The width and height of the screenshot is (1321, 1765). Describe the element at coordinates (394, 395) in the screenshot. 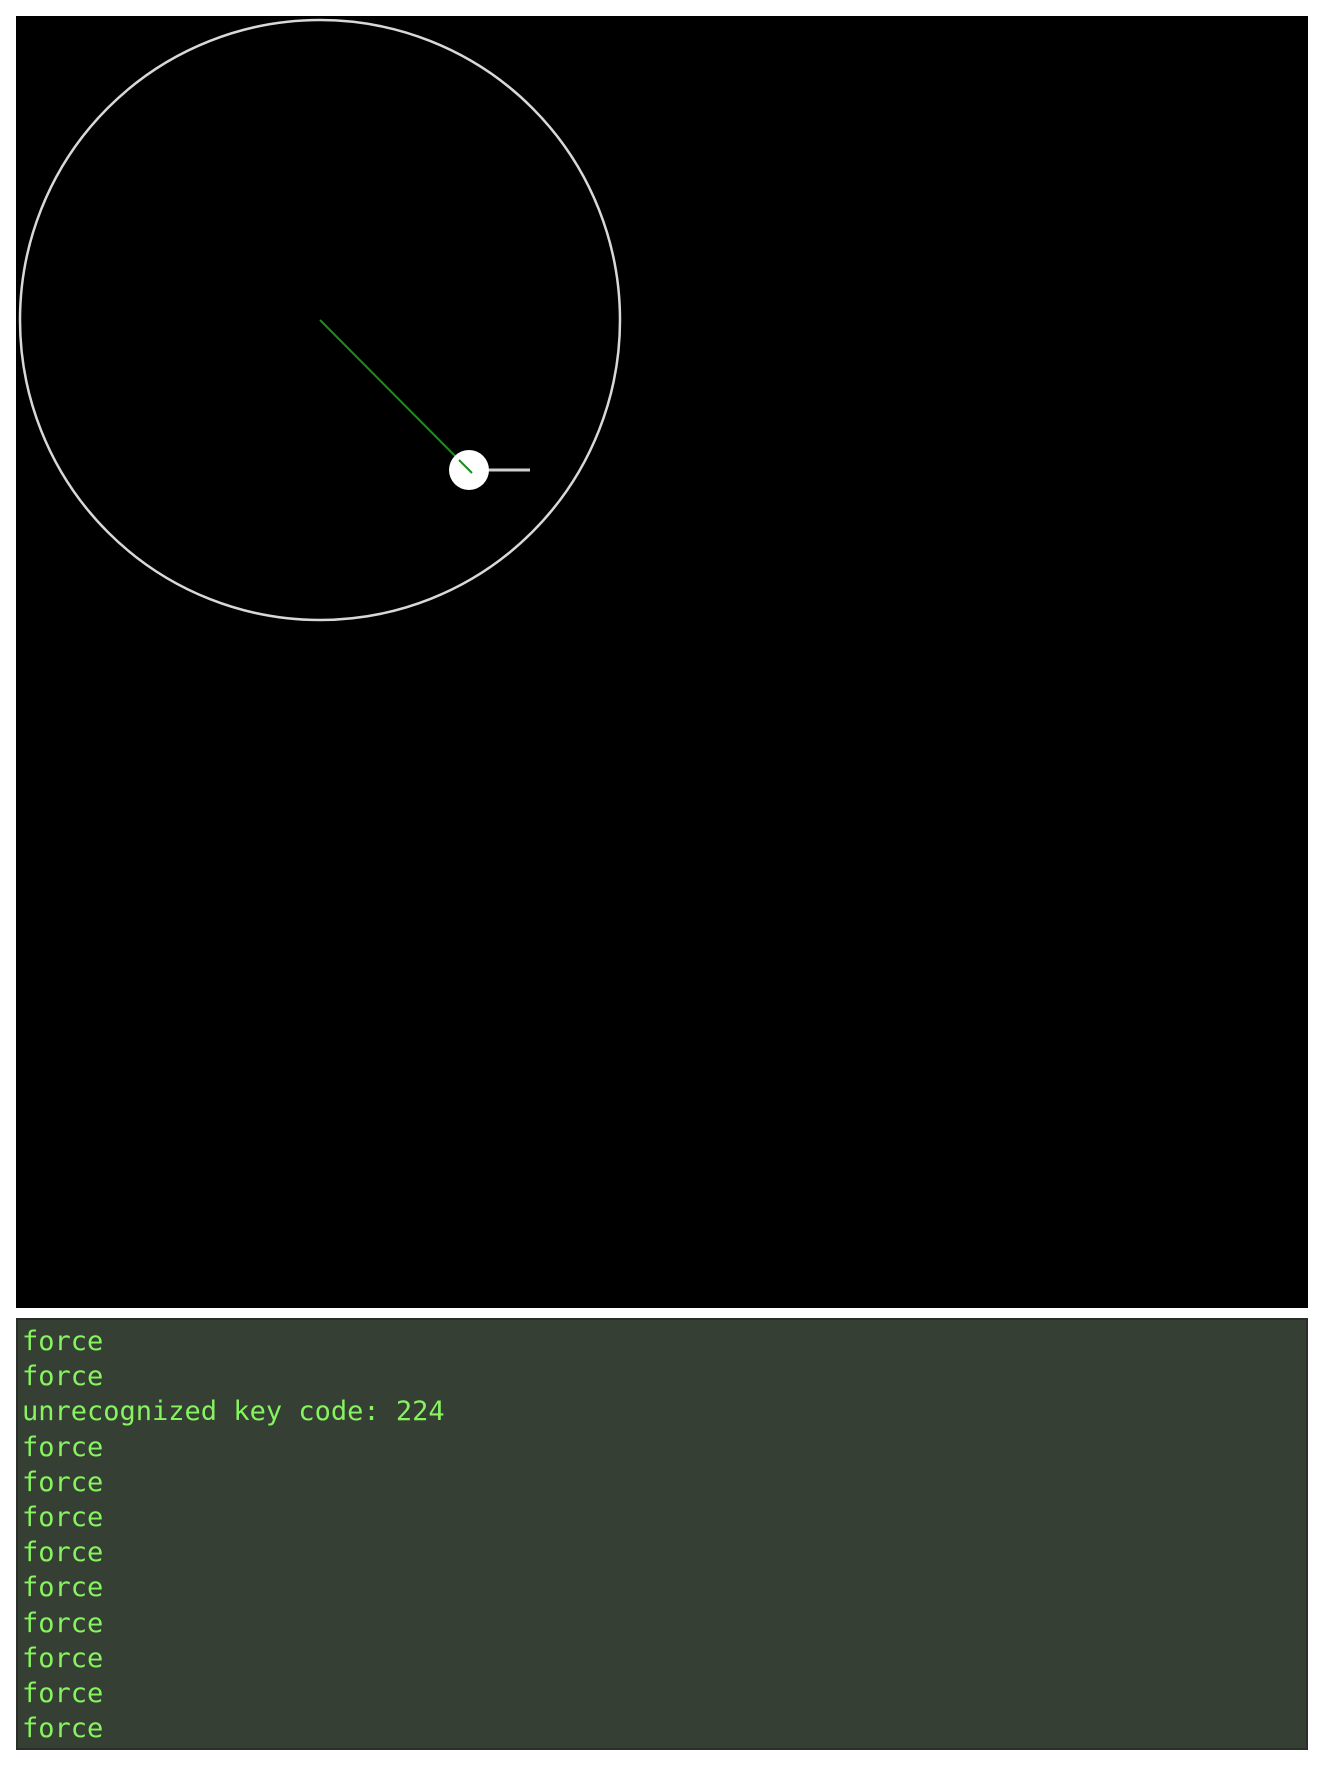

I see `radius-line` at that location.